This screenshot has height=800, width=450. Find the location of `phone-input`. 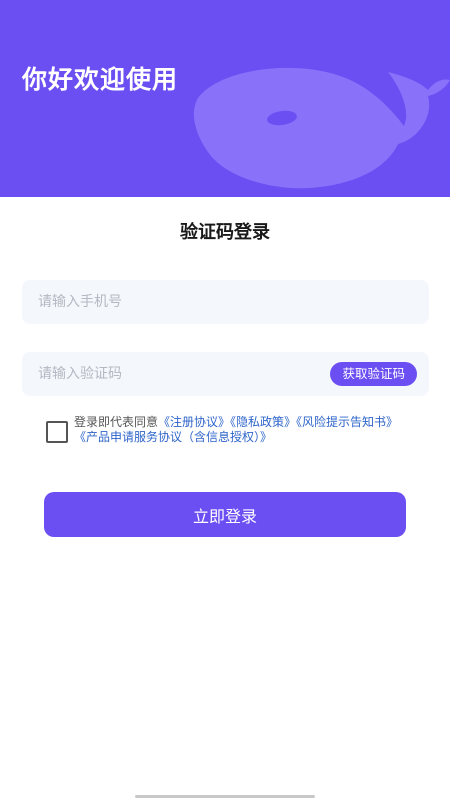

phone-input is located at coordinates (225, 302).